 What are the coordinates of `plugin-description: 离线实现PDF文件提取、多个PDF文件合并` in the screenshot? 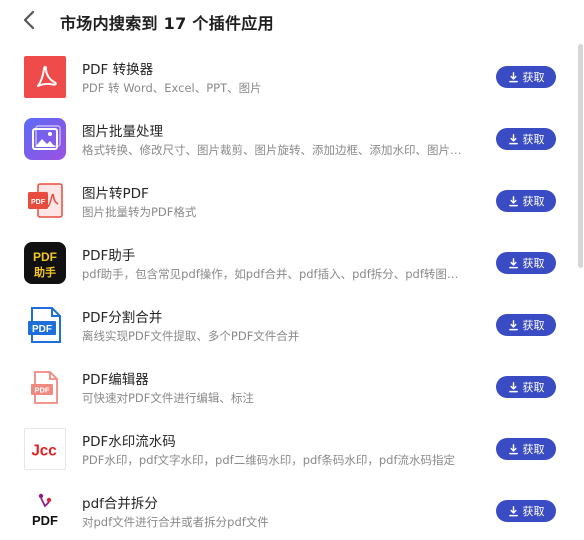 It's located at (191, 336).